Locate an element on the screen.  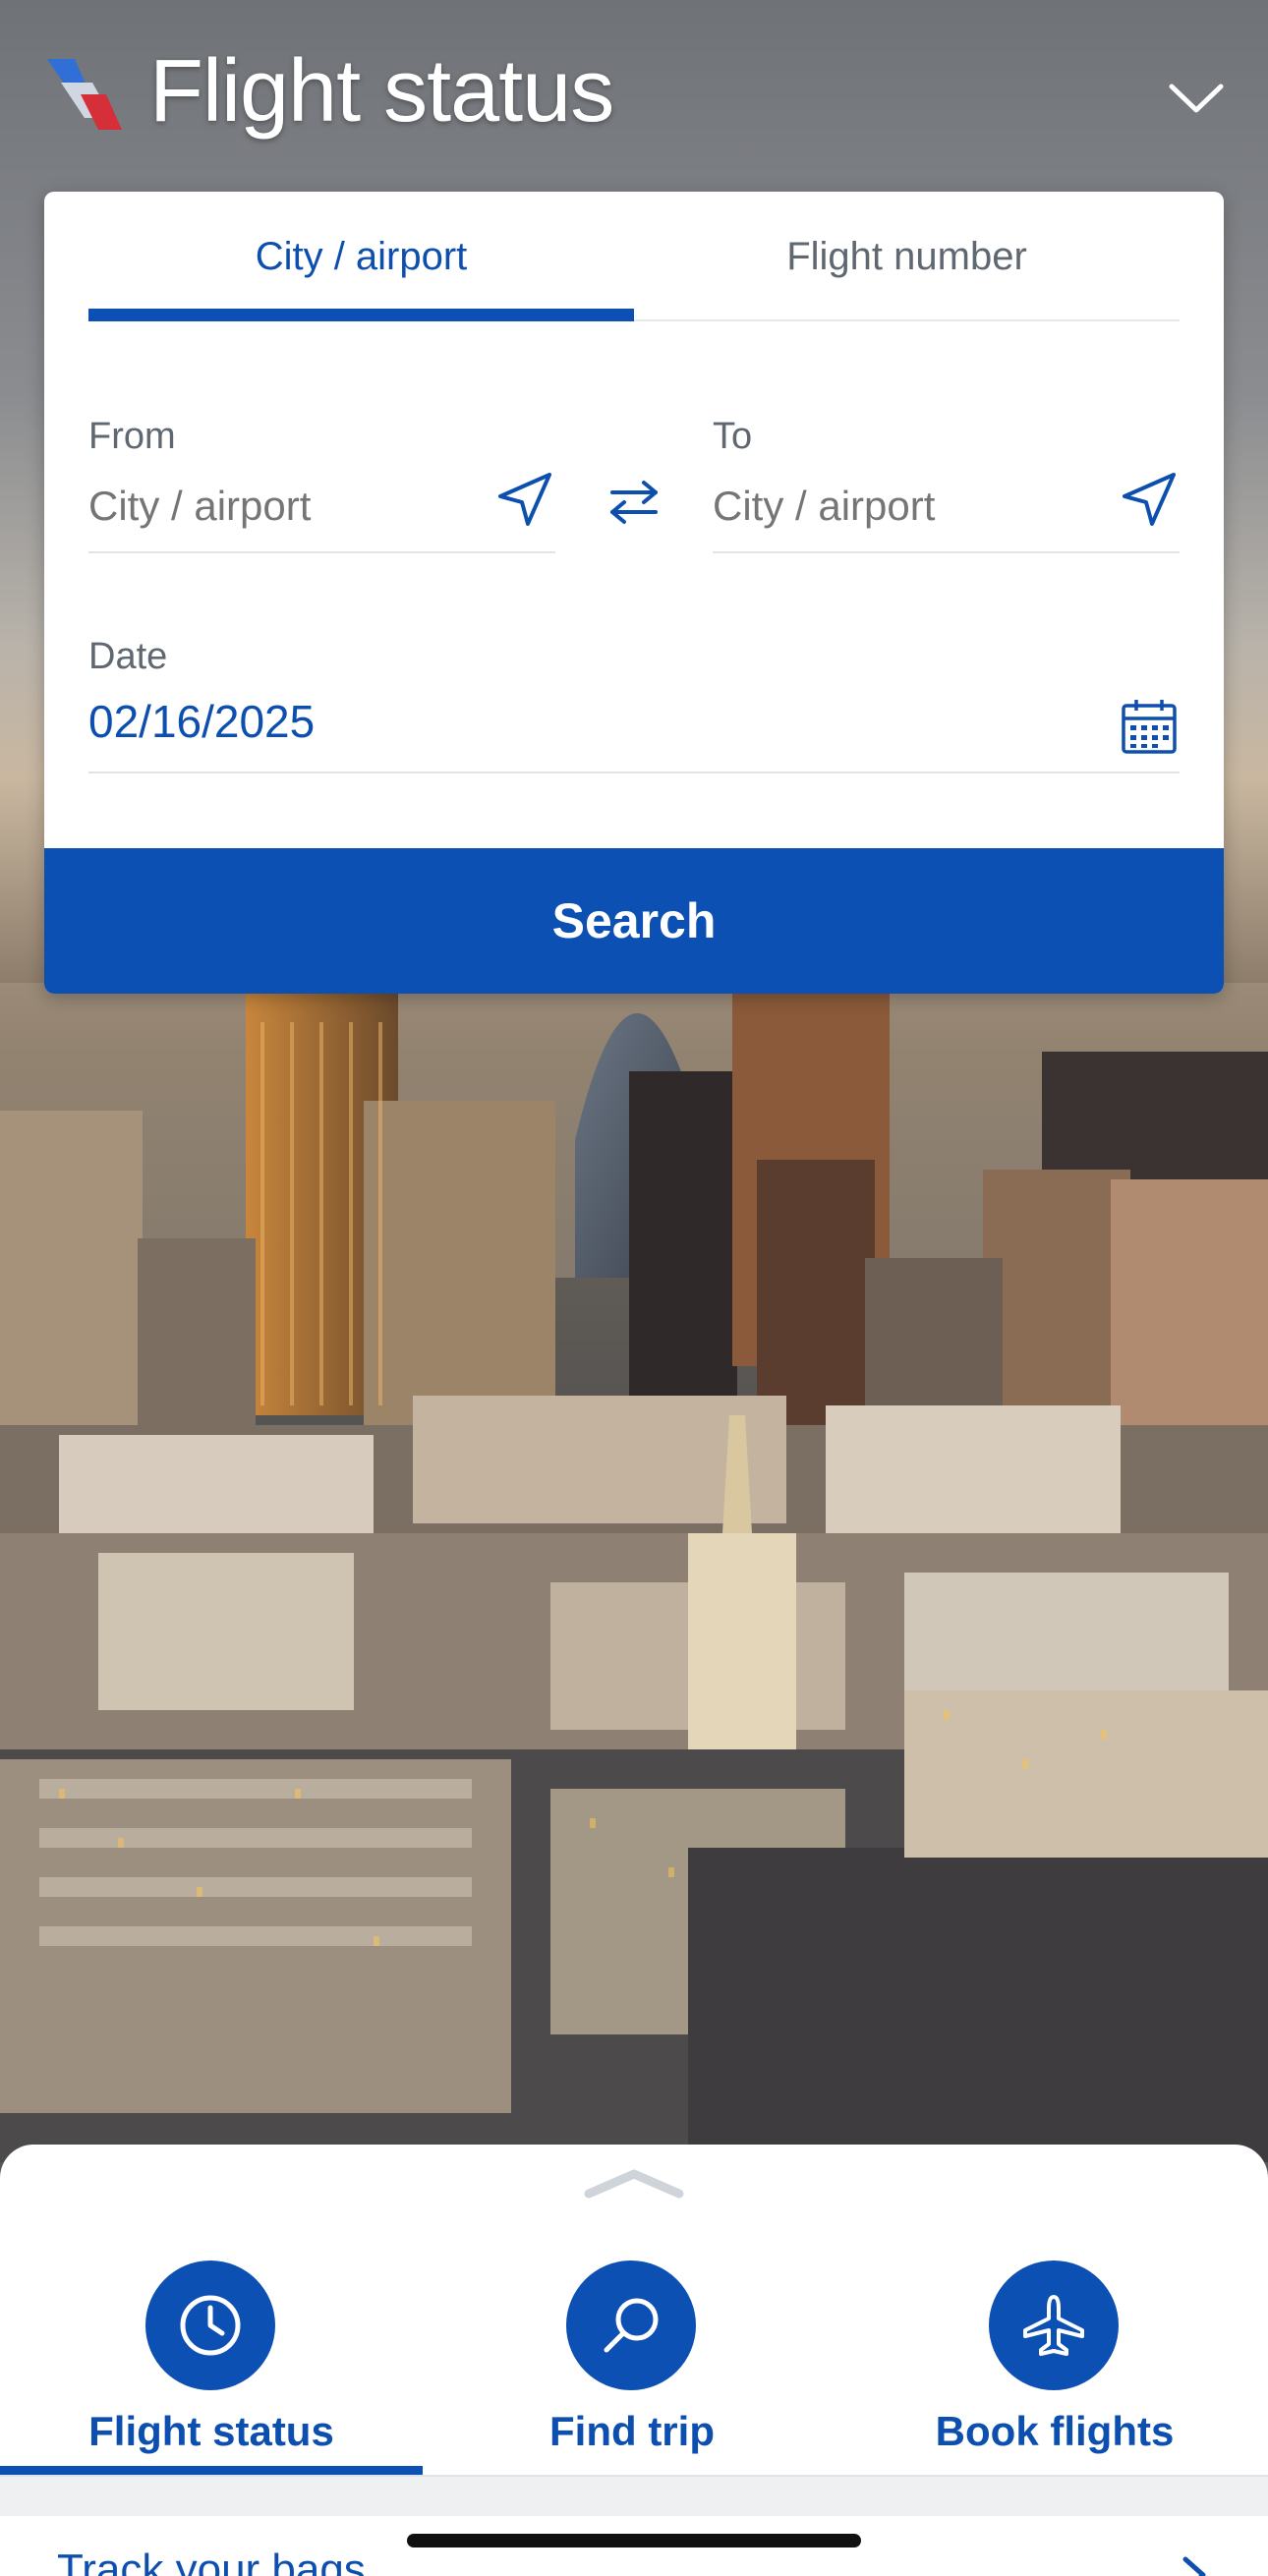
from-location-icon is located at coordinates (523, 501).